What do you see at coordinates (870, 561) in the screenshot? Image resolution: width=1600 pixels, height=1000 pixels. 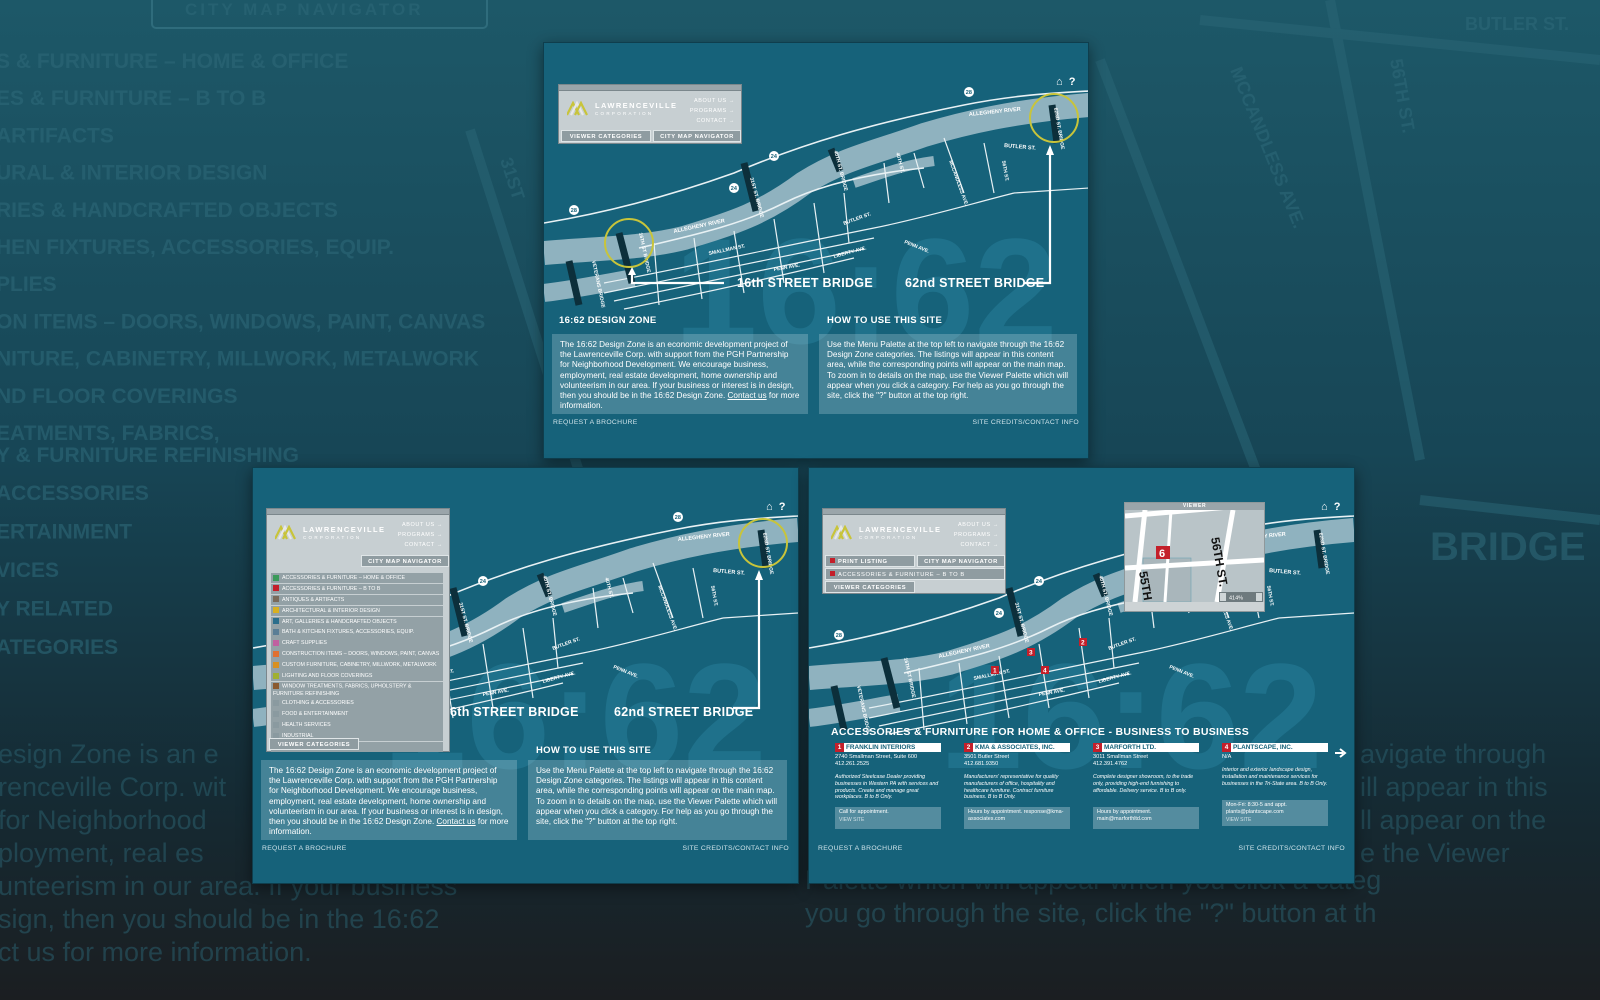 I see `print-listing-button: PRINT LISTING` at bounding box center [870, 561].